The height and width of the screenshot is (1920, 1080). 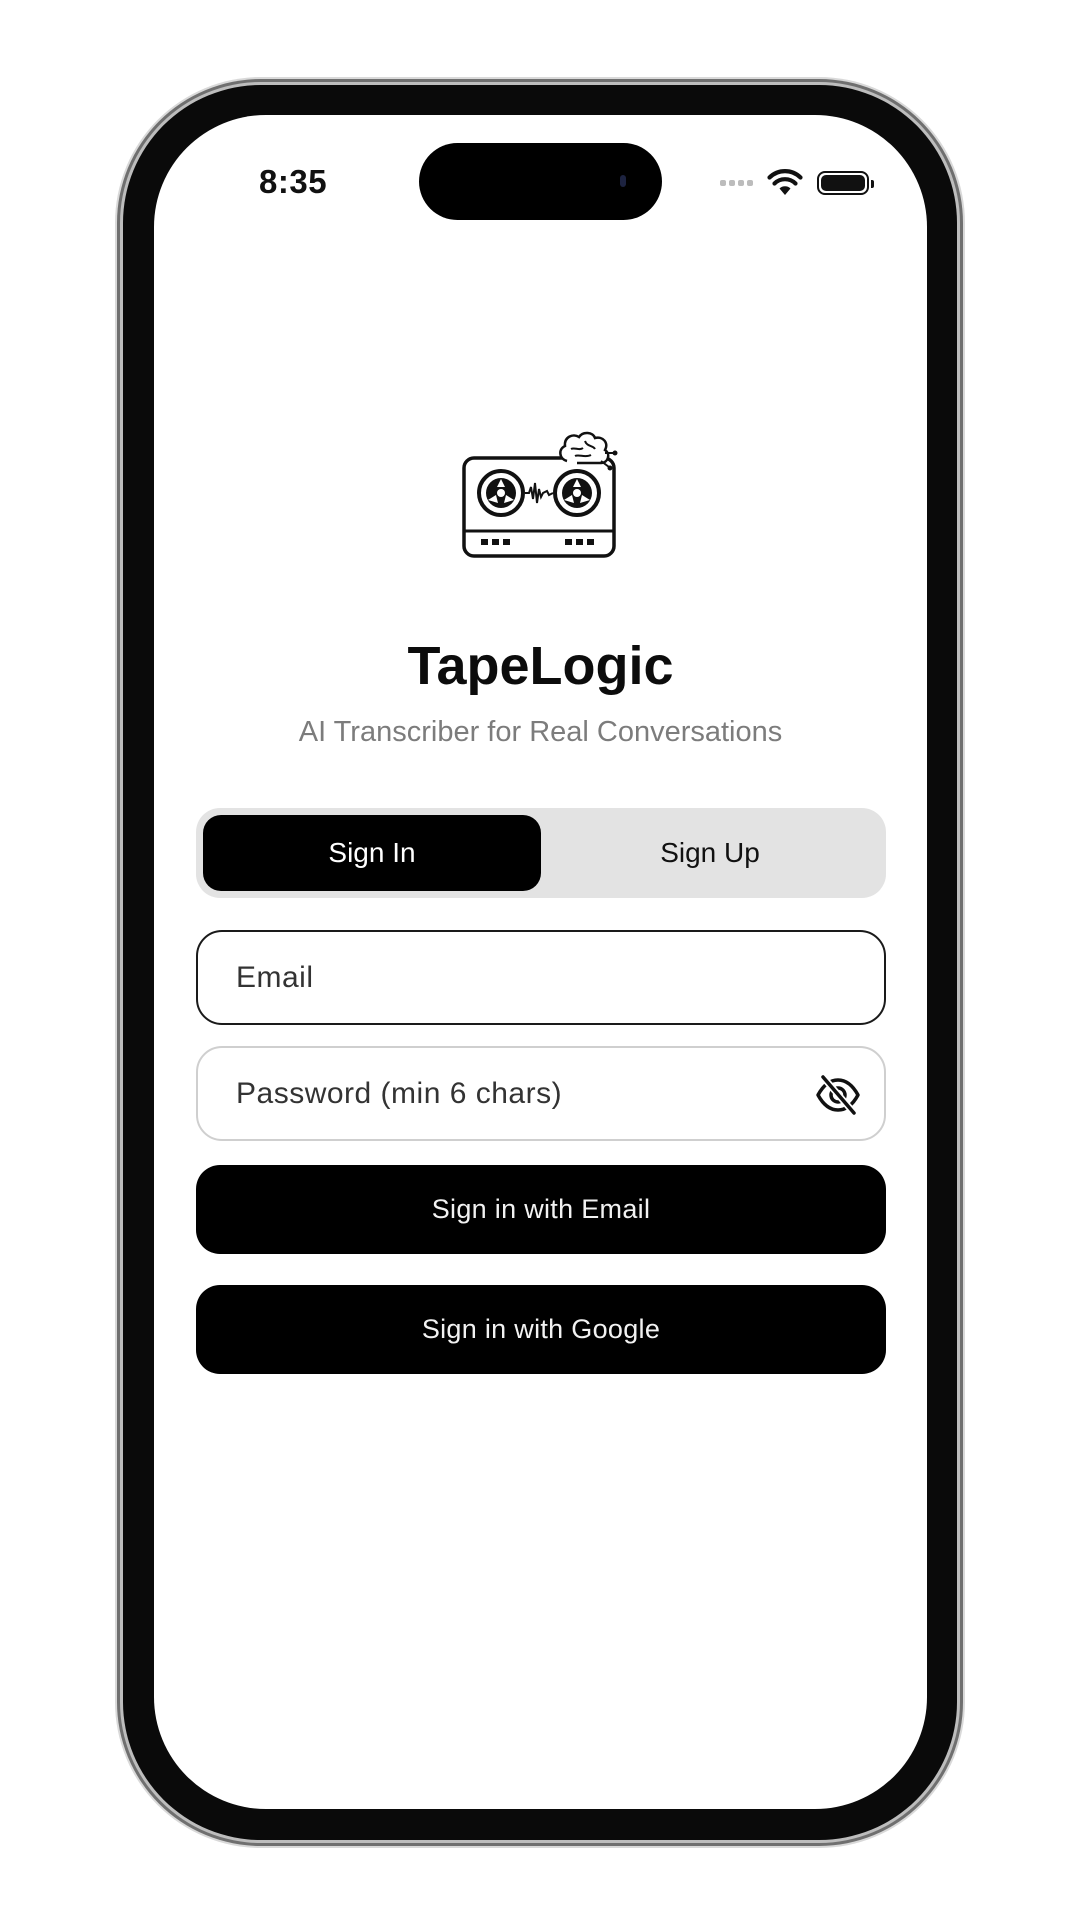 I want to click on wifi-icon, so click(x=785, y=182).